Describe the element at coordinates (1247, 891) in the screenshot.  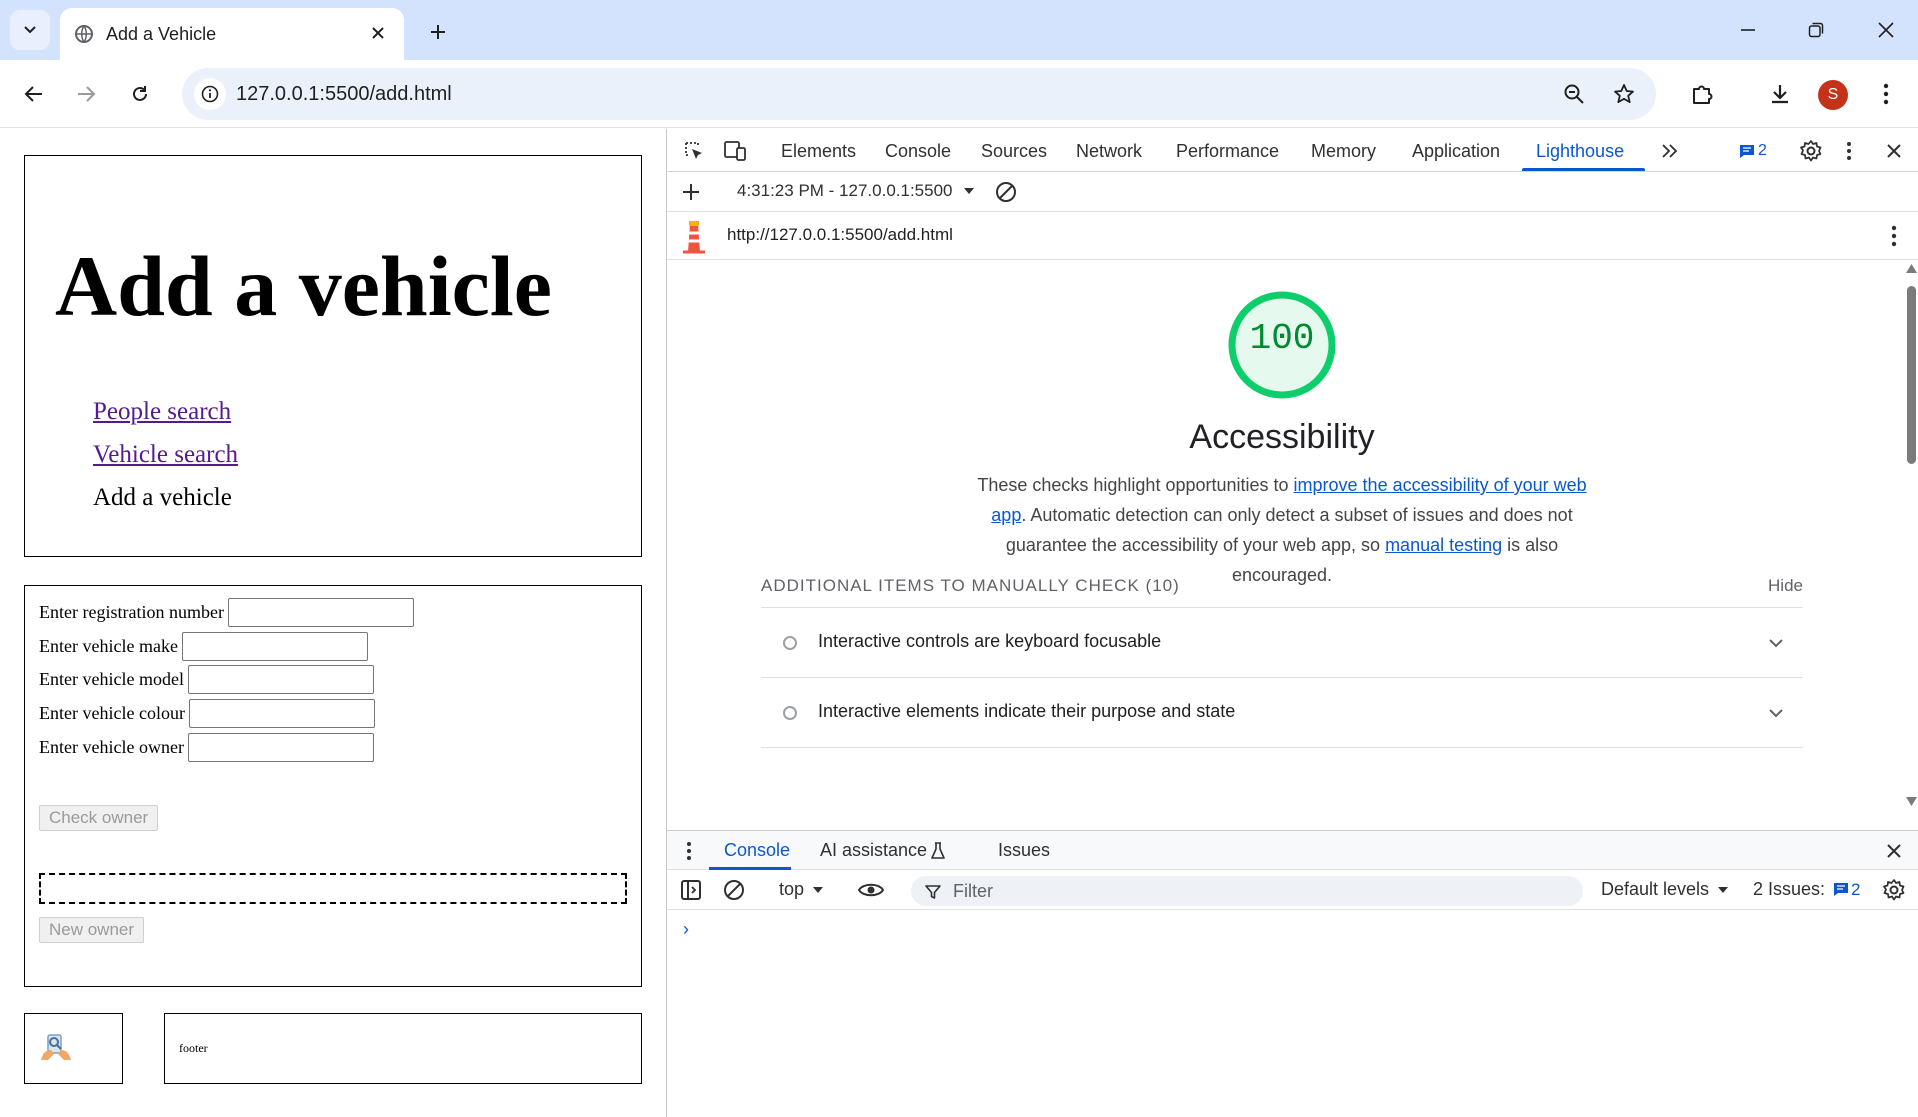
I see `console-filter-input: Filter` at that location.